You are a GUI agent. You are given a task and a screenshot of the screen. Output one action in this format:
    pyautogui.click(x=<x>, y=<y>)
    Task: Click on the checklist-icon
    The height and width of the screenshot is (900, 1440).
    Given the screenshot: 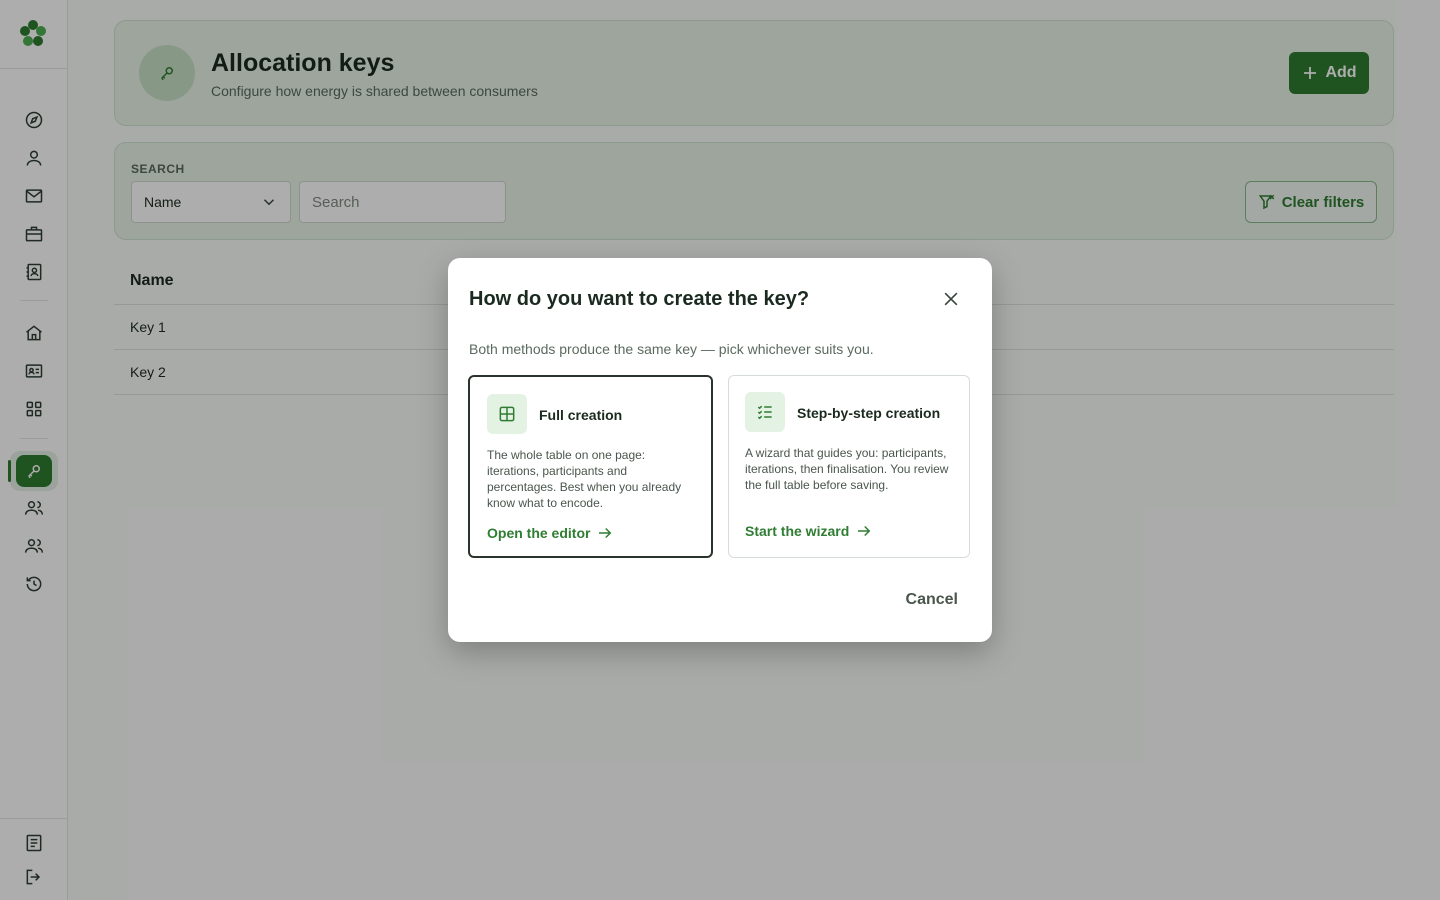 What is the action you would take?
    pyautogui.click(x=765, y=412)
    